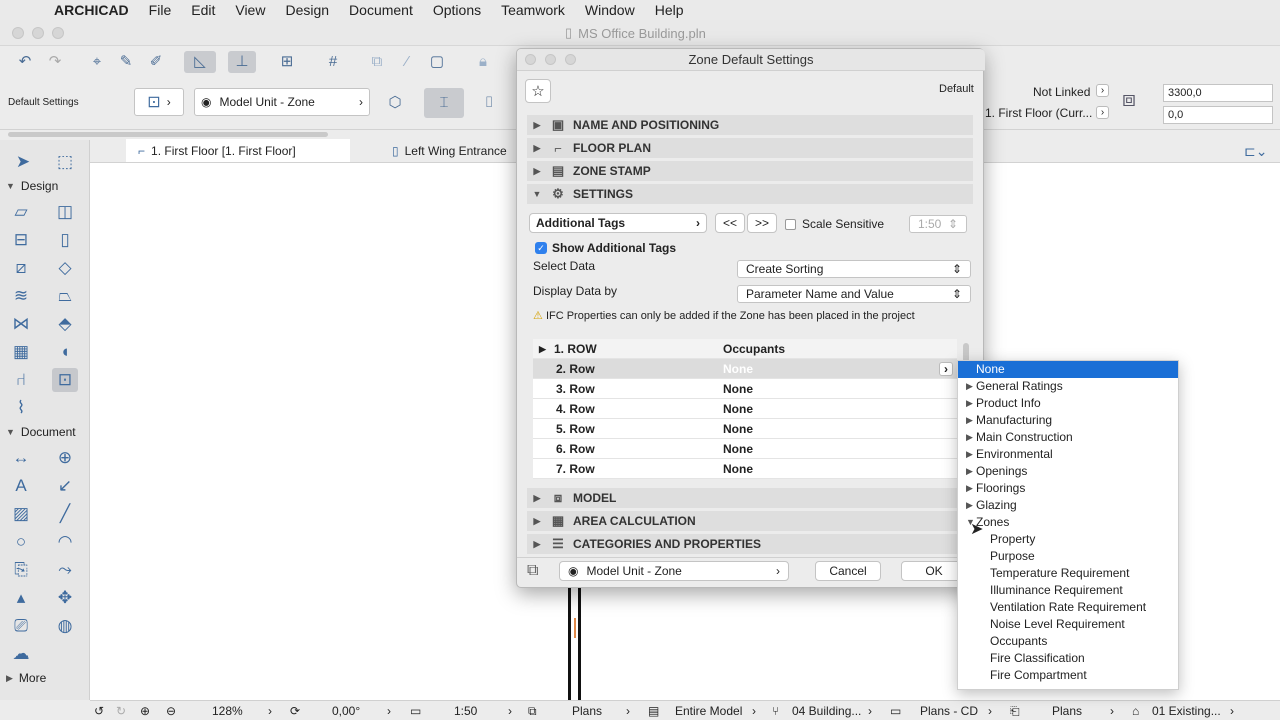 The width and height of the screenshot is (1280, 720). What do you see at coordinates (750, 194) in the screenshot?
I see `panel-settings: ▼ ⚙ SETTINGS` at bounding box center [750, 194].